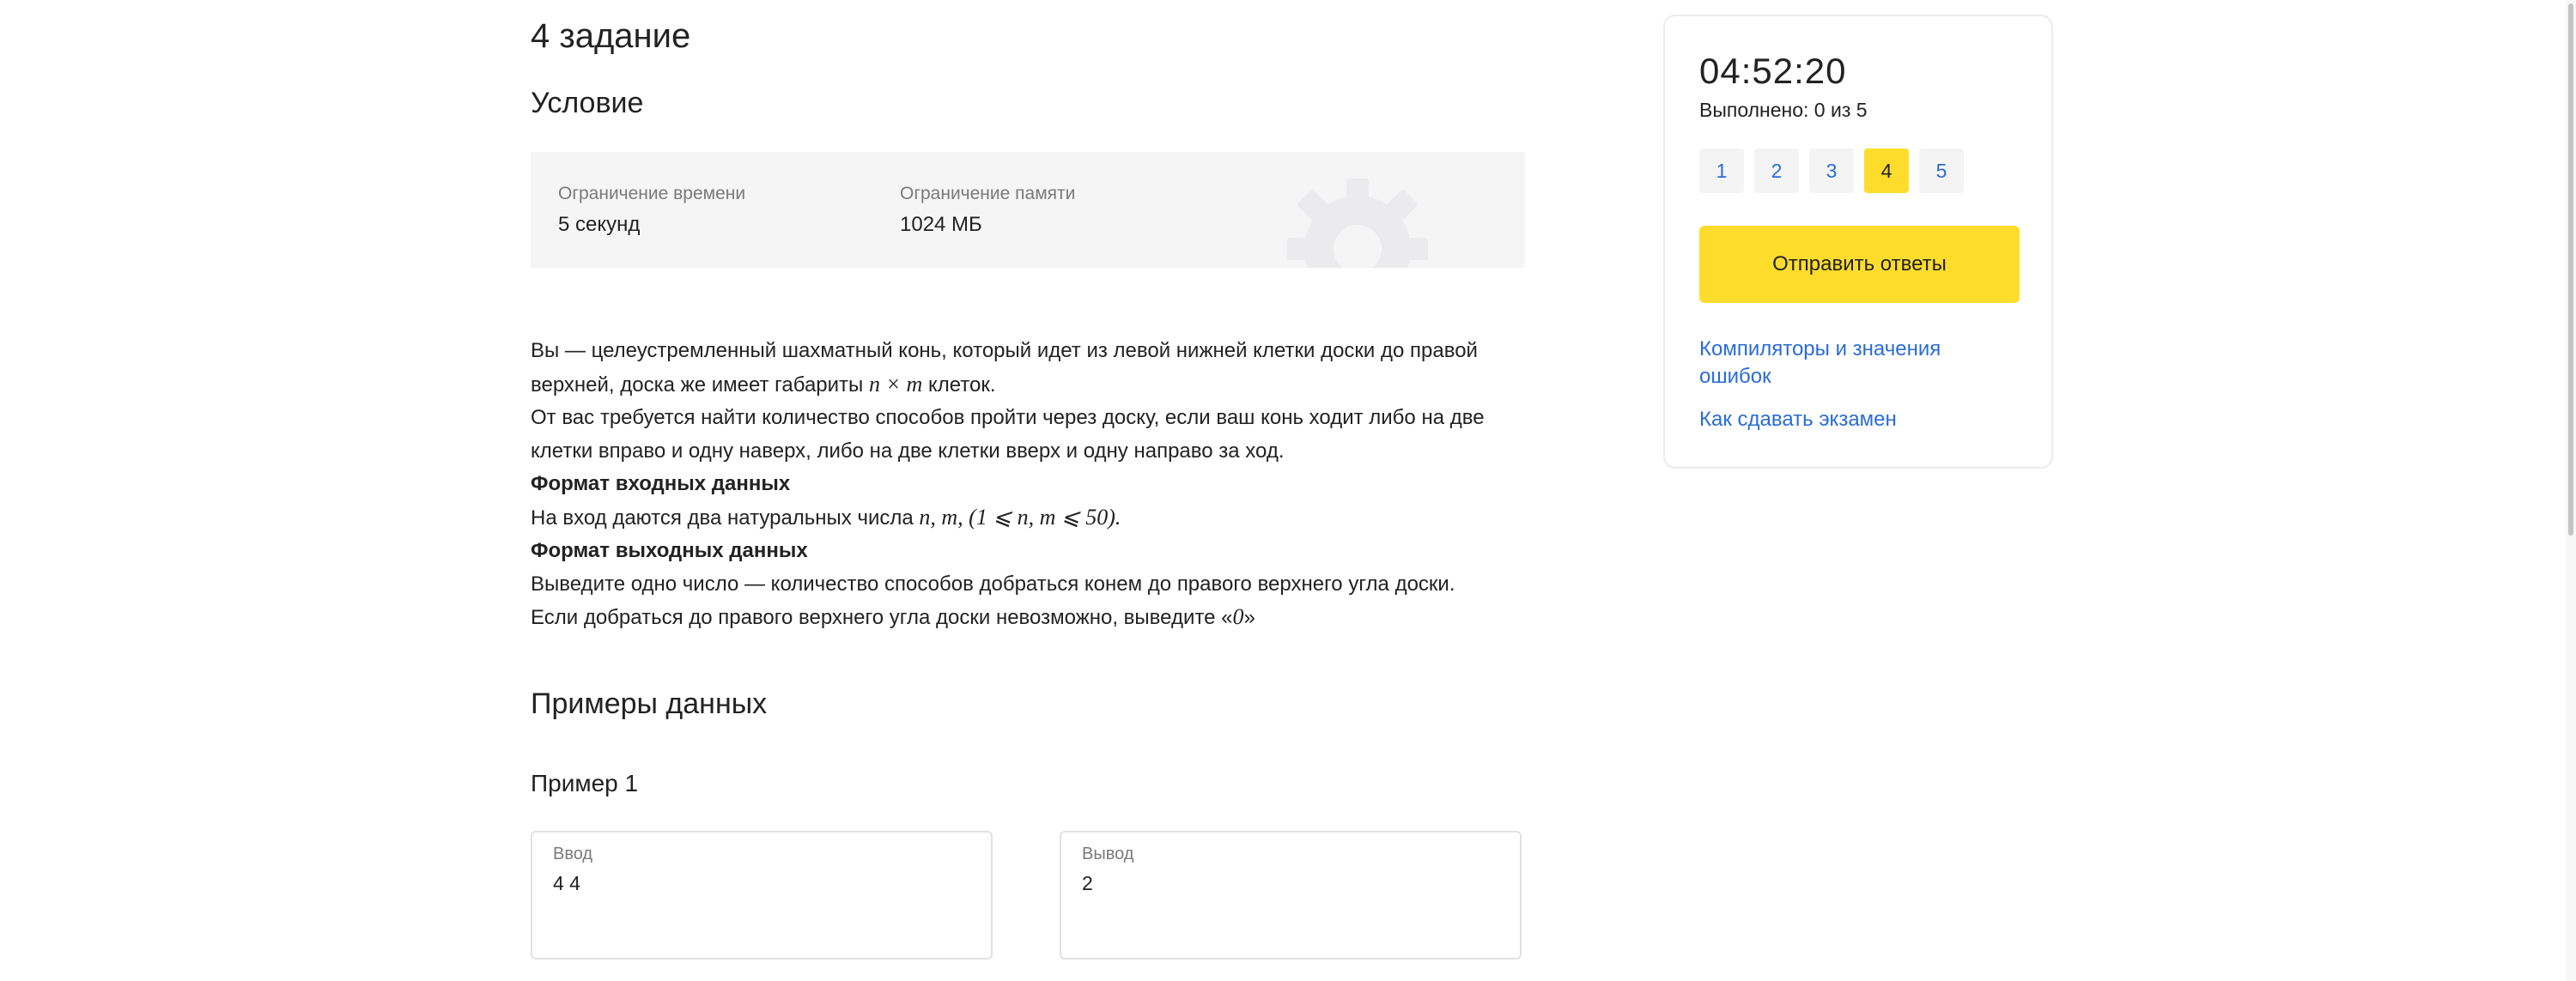 This screenshot has height=981, width=2576. What do you see at coordinates (2570, 269) in the screenshot?
I see `scrollbar-thumb` at bounding box center [2570, 269].